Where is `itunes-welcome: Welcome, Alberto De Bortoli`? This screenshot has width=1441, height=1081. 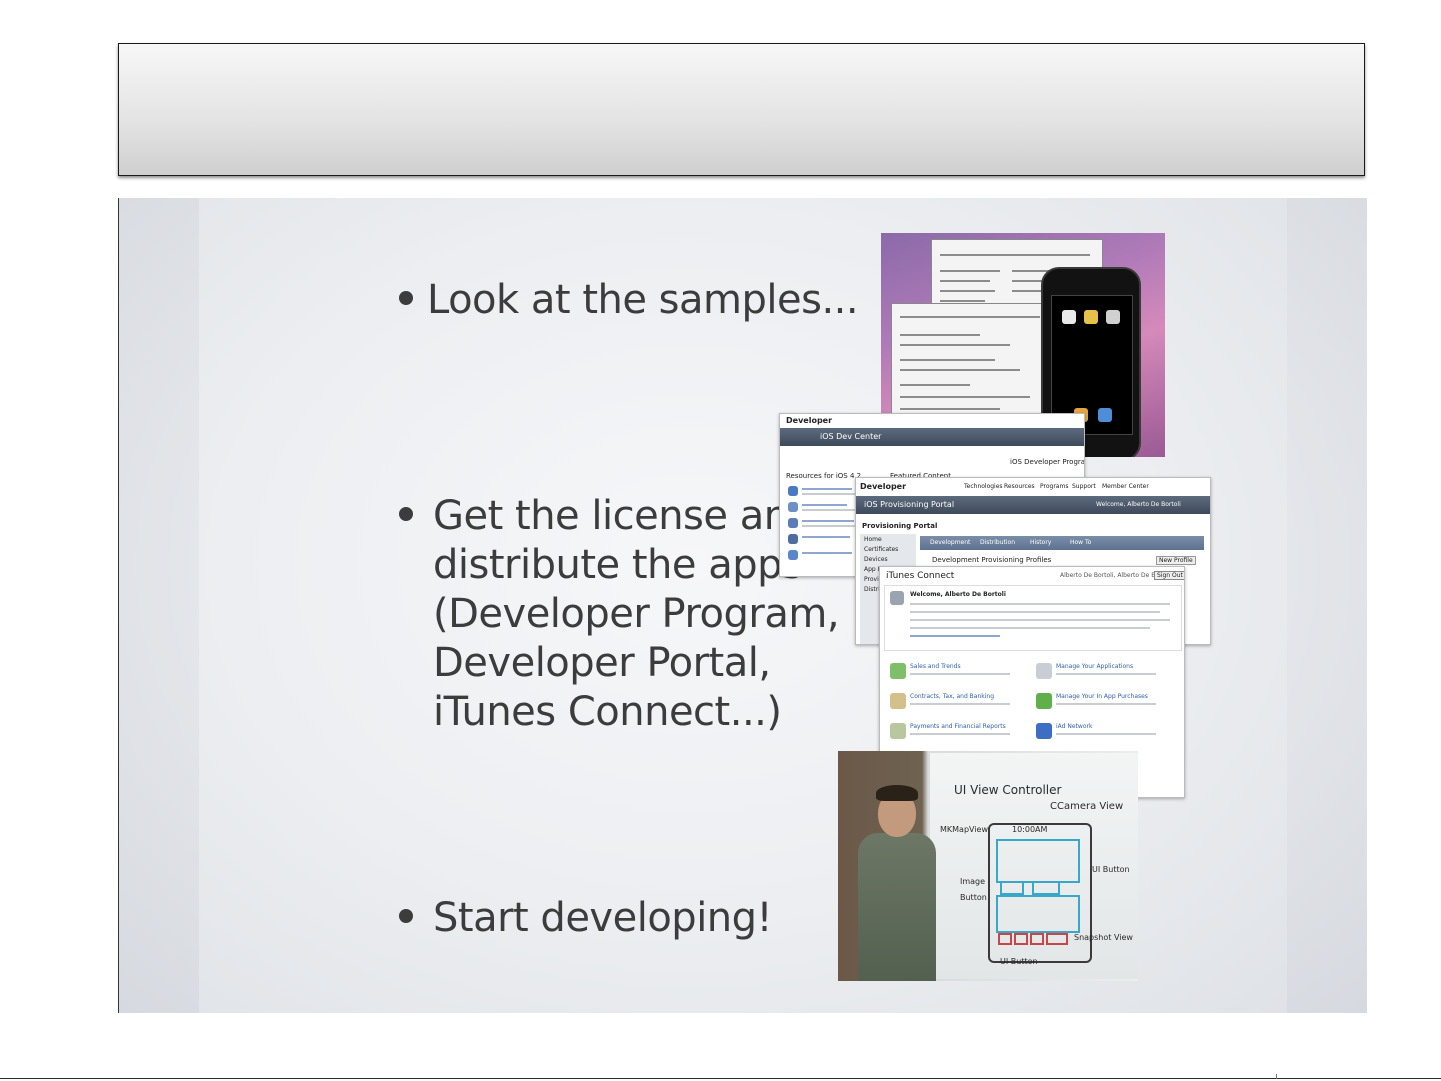
itunes-welcome: Welcome, Alberto De Bortoli is located at coordinates (958, 594).